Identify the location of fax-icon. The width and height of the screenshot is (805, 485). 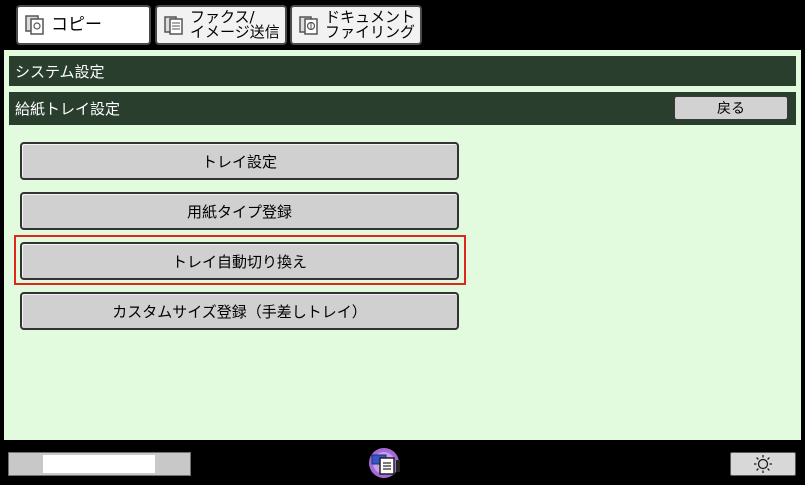
(173, 25).